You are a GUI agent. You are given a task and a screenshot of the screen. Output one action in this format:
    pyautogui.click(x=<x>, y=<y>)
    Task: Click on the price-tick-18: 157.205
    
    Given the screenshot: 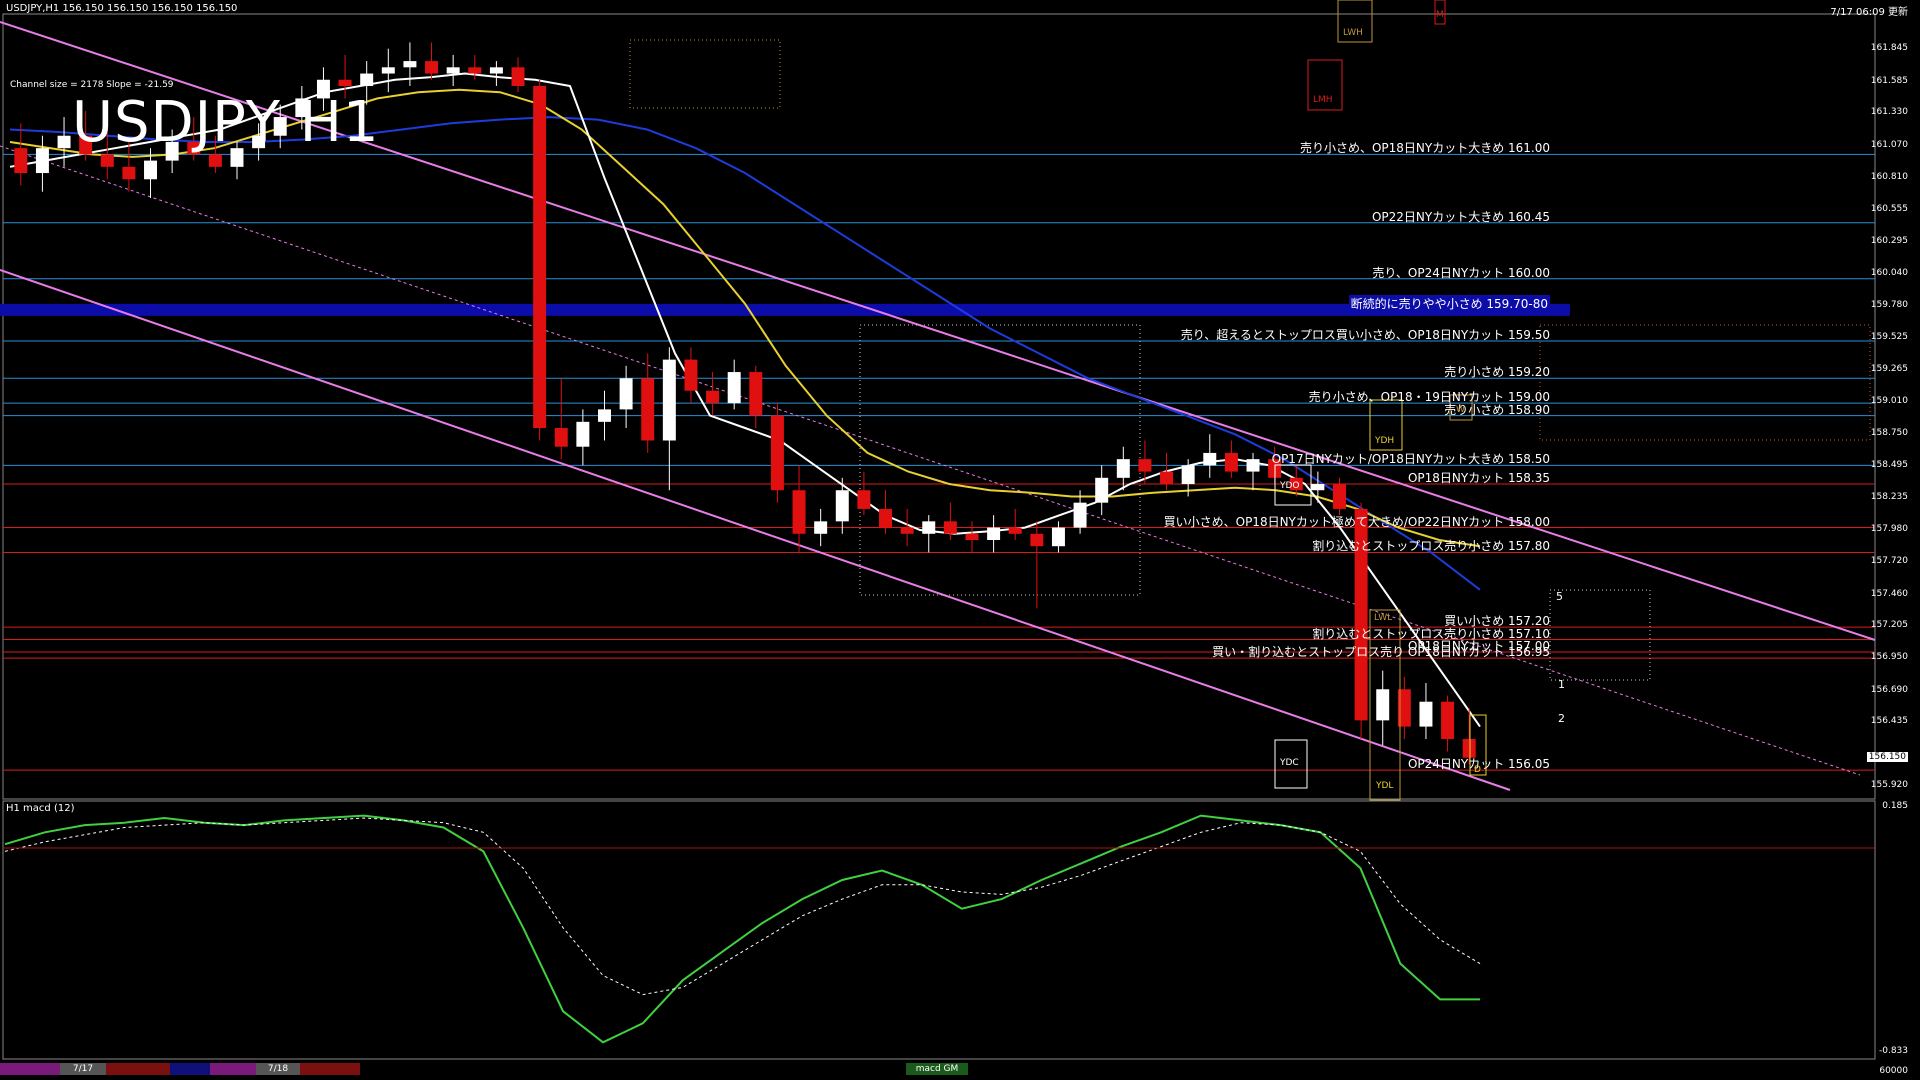 What is the action you would take?
    pyautogui.click(x=1889, y=625)
    